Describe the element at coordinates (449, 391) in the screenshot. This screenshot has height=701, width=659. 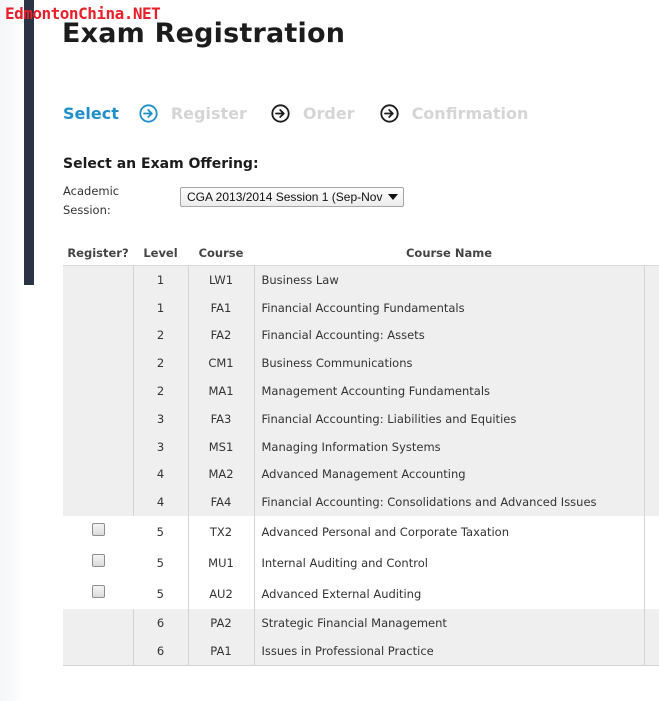
I see `course-name-cell: Management Accounting Fundamentals` at that location.